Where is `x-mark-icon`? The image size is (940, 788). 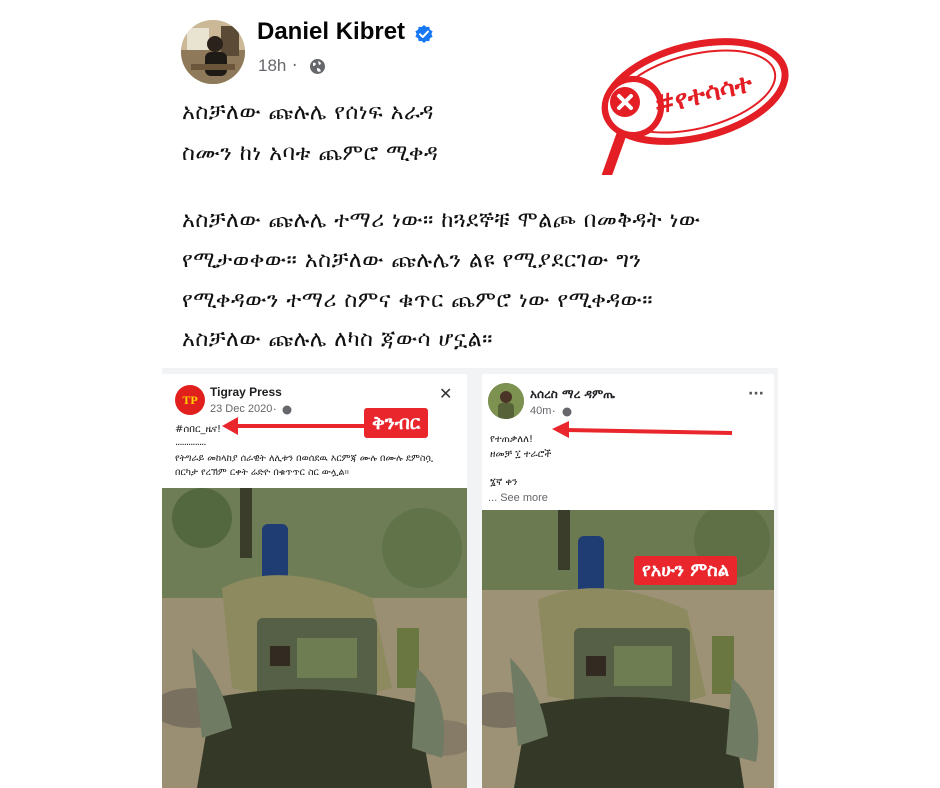
x-mark-icon is located at coordinates (625, 102).